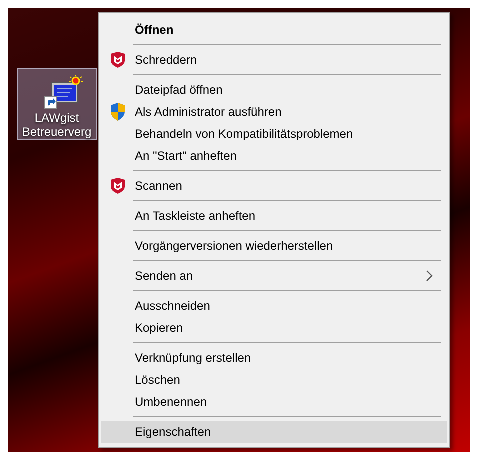 The height and width of the screenshot is (452, 478). What do you see at coordinates (274, 246) in the screenshot?
I see `menu-item: Vorgängerversionen wiederherstellen` at bounding box center [274, 246].